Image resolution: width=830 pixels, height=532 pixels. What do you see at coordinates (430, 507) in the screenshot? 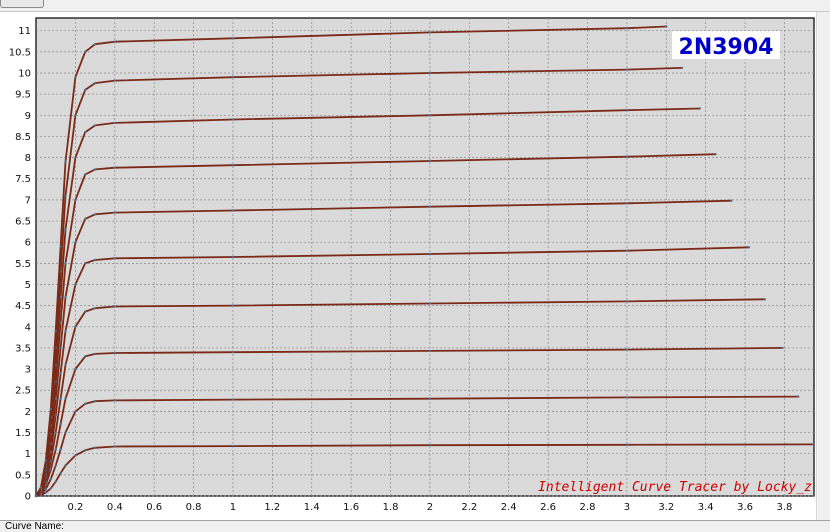
I see `x-tick-label: 2` at bounding box center [430, 507].